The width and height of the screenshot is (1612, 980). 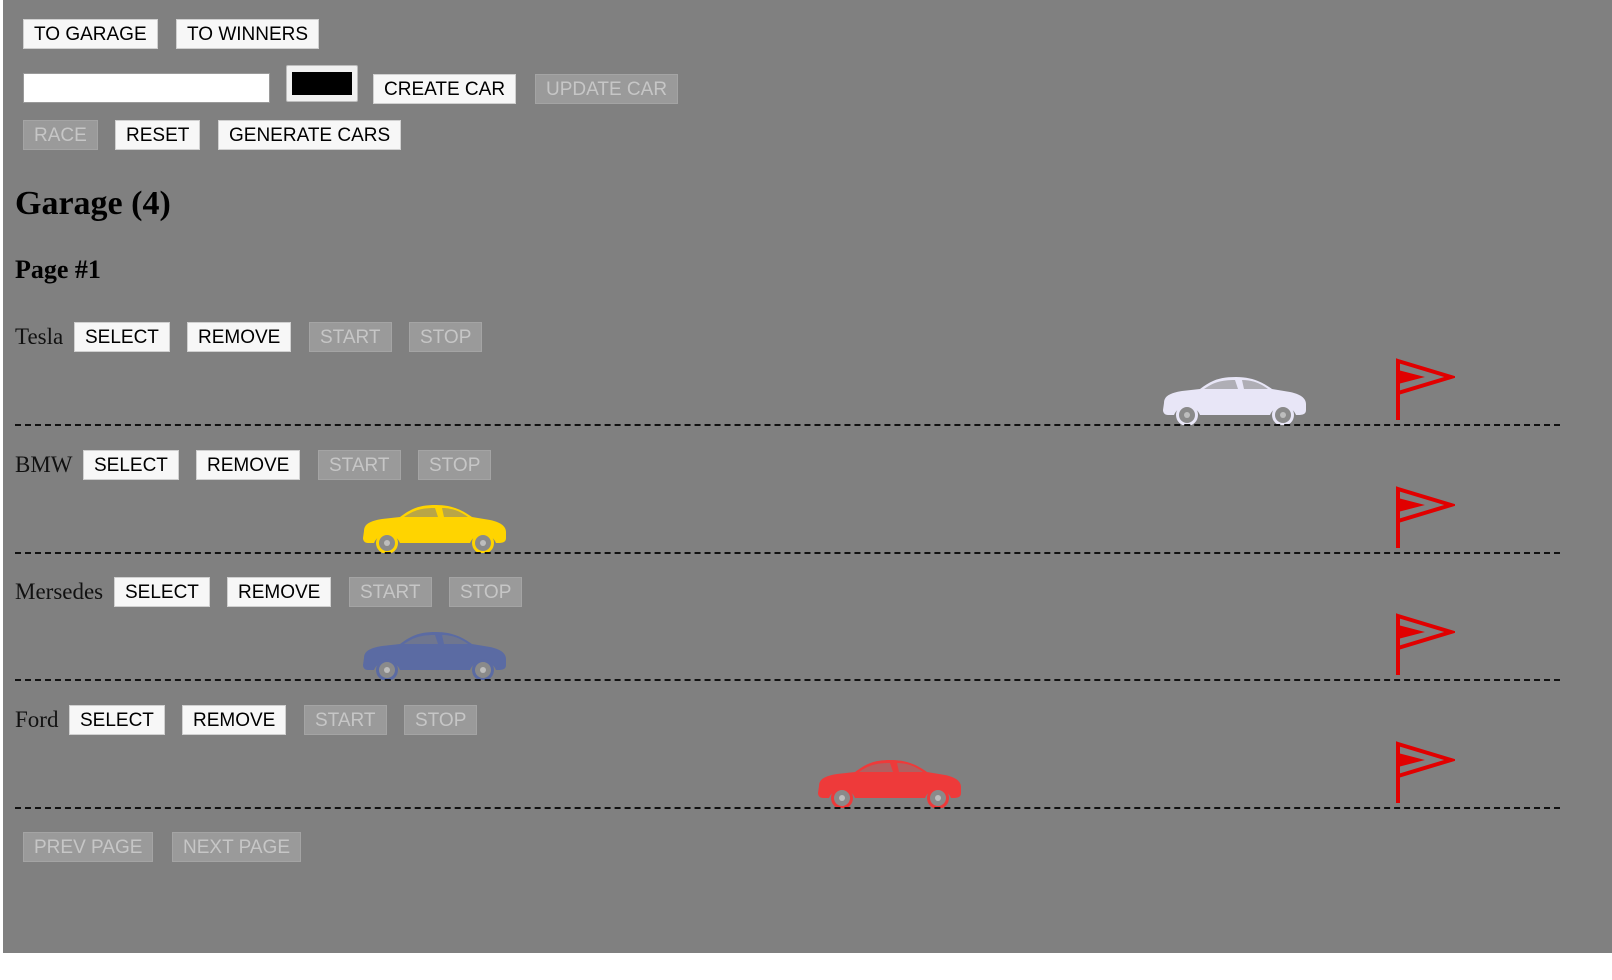 I want to click on car-track: Mersedes SELECT REMOVE START STOP, so click(x=787, y=639).